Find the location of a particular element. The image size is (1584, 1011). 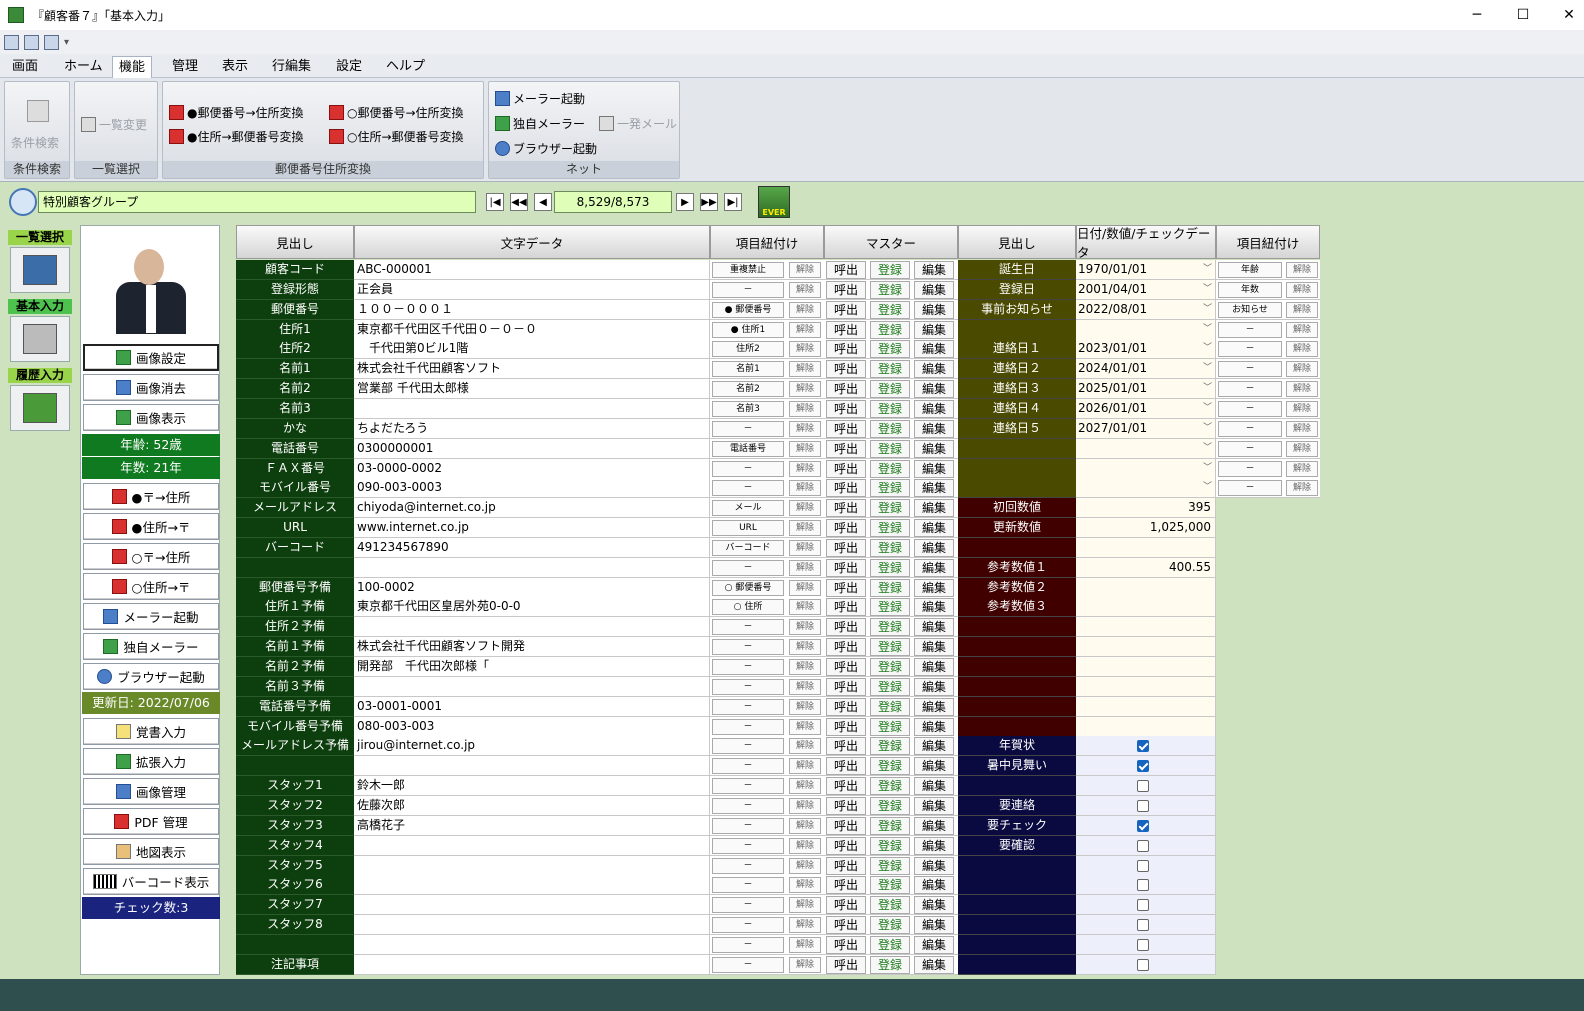

date-field-input: 2023/01/01 ﹀ is located at coordinates (1146, 349).